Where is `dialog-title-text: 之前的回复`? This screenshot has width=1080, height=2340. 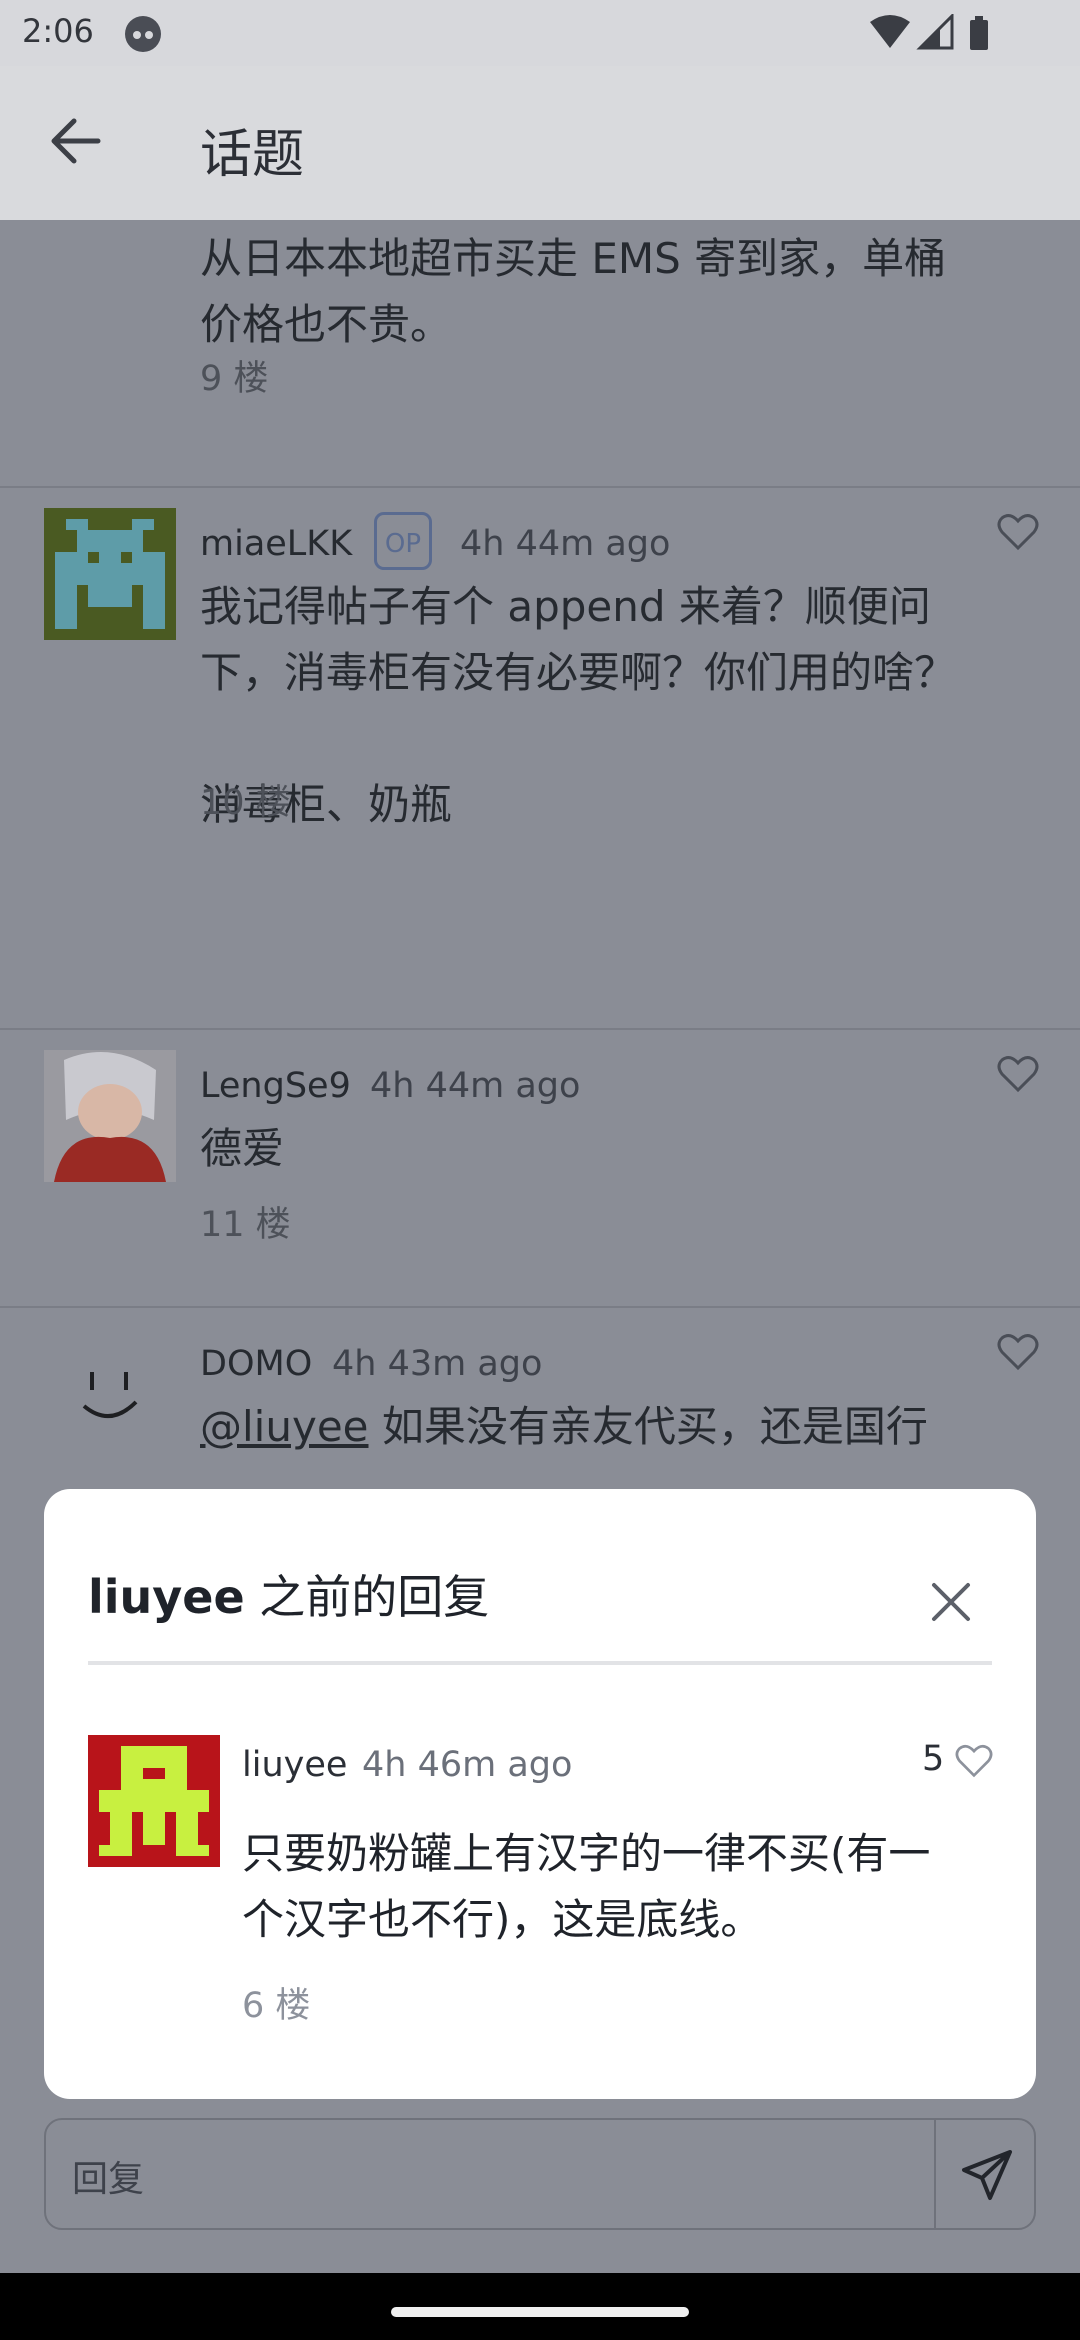 dialog-title-text: 之前的回复 is located at coordinates (367, 1597).